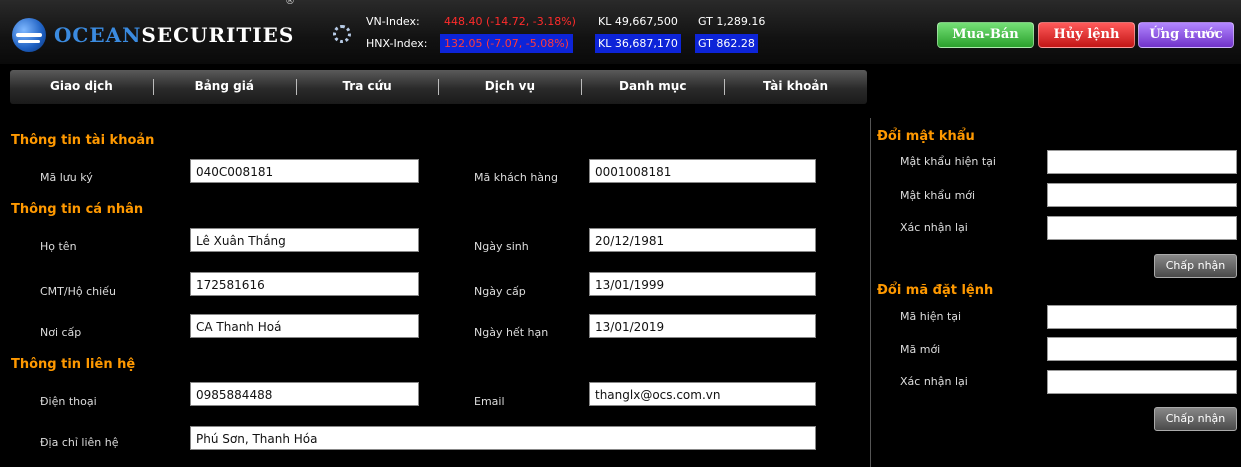 Image resolution: width=1241 pixels, height=467 pixels. Describe the element at coordinates (920, 349) in the screenshot. I see `new-code-label: Mã mới` at that location.